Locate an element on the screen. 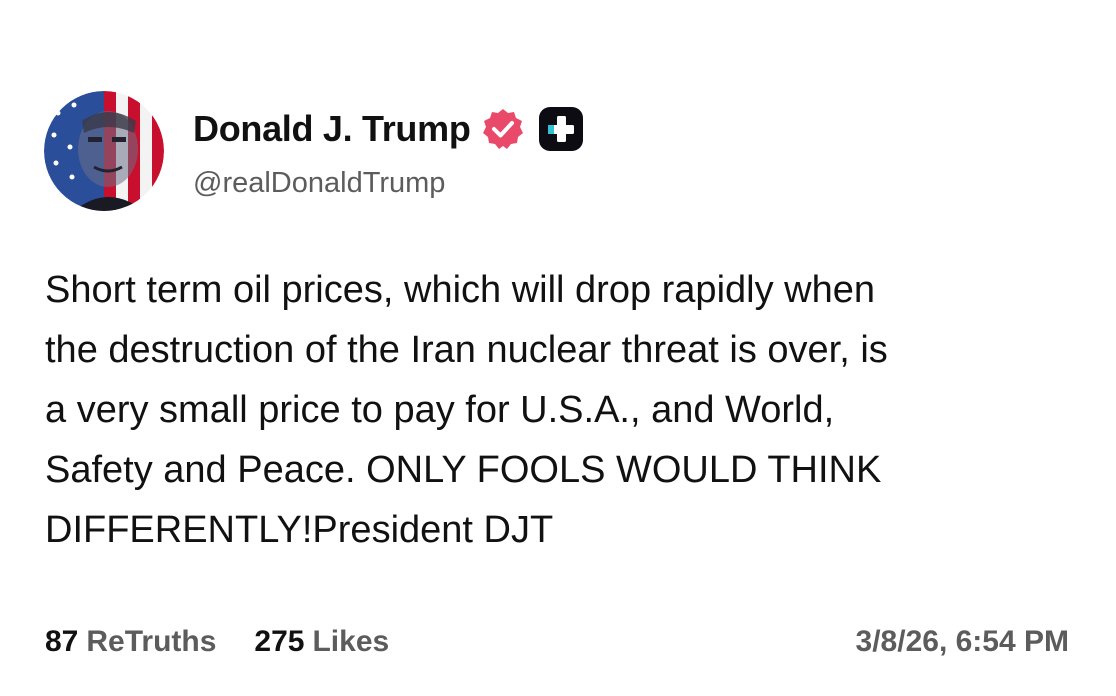 Image resolution: width=1116 pixels, height=696 pixels. post-footer: 87 ReTruths 275 Likes 3/8/26, 6:54 PM is located at coordinates (558, 642).